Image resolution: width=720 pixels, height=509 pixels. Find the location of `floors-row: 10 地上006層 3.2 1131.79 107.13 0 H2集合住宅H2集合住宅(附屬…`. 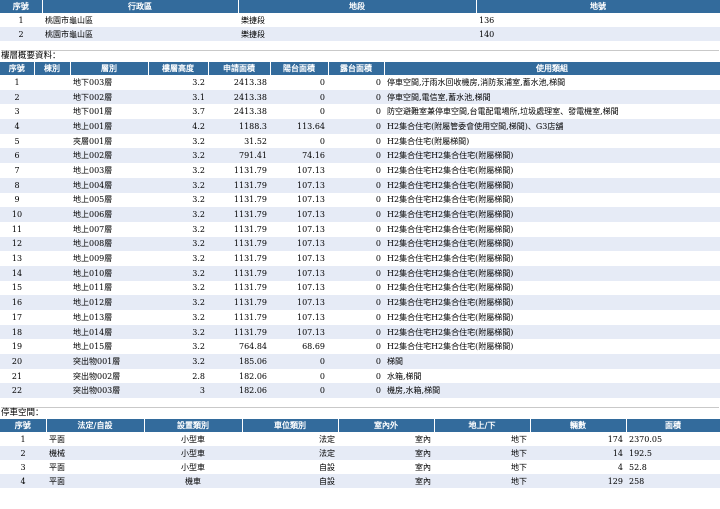

floors-row: 10 地上006層 3.2 1131.79 107.13 0 H2集合住宅H2集合住宅(附屬… is located at coordinates (360, 214).